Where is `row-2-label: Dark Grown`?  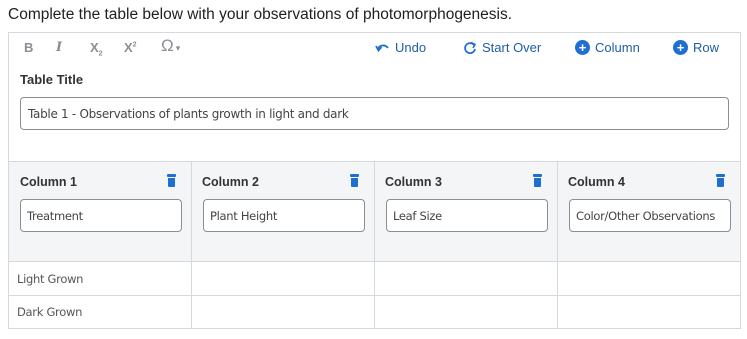 row-2-label: Dark Grown is located at coordinates (50, 312).